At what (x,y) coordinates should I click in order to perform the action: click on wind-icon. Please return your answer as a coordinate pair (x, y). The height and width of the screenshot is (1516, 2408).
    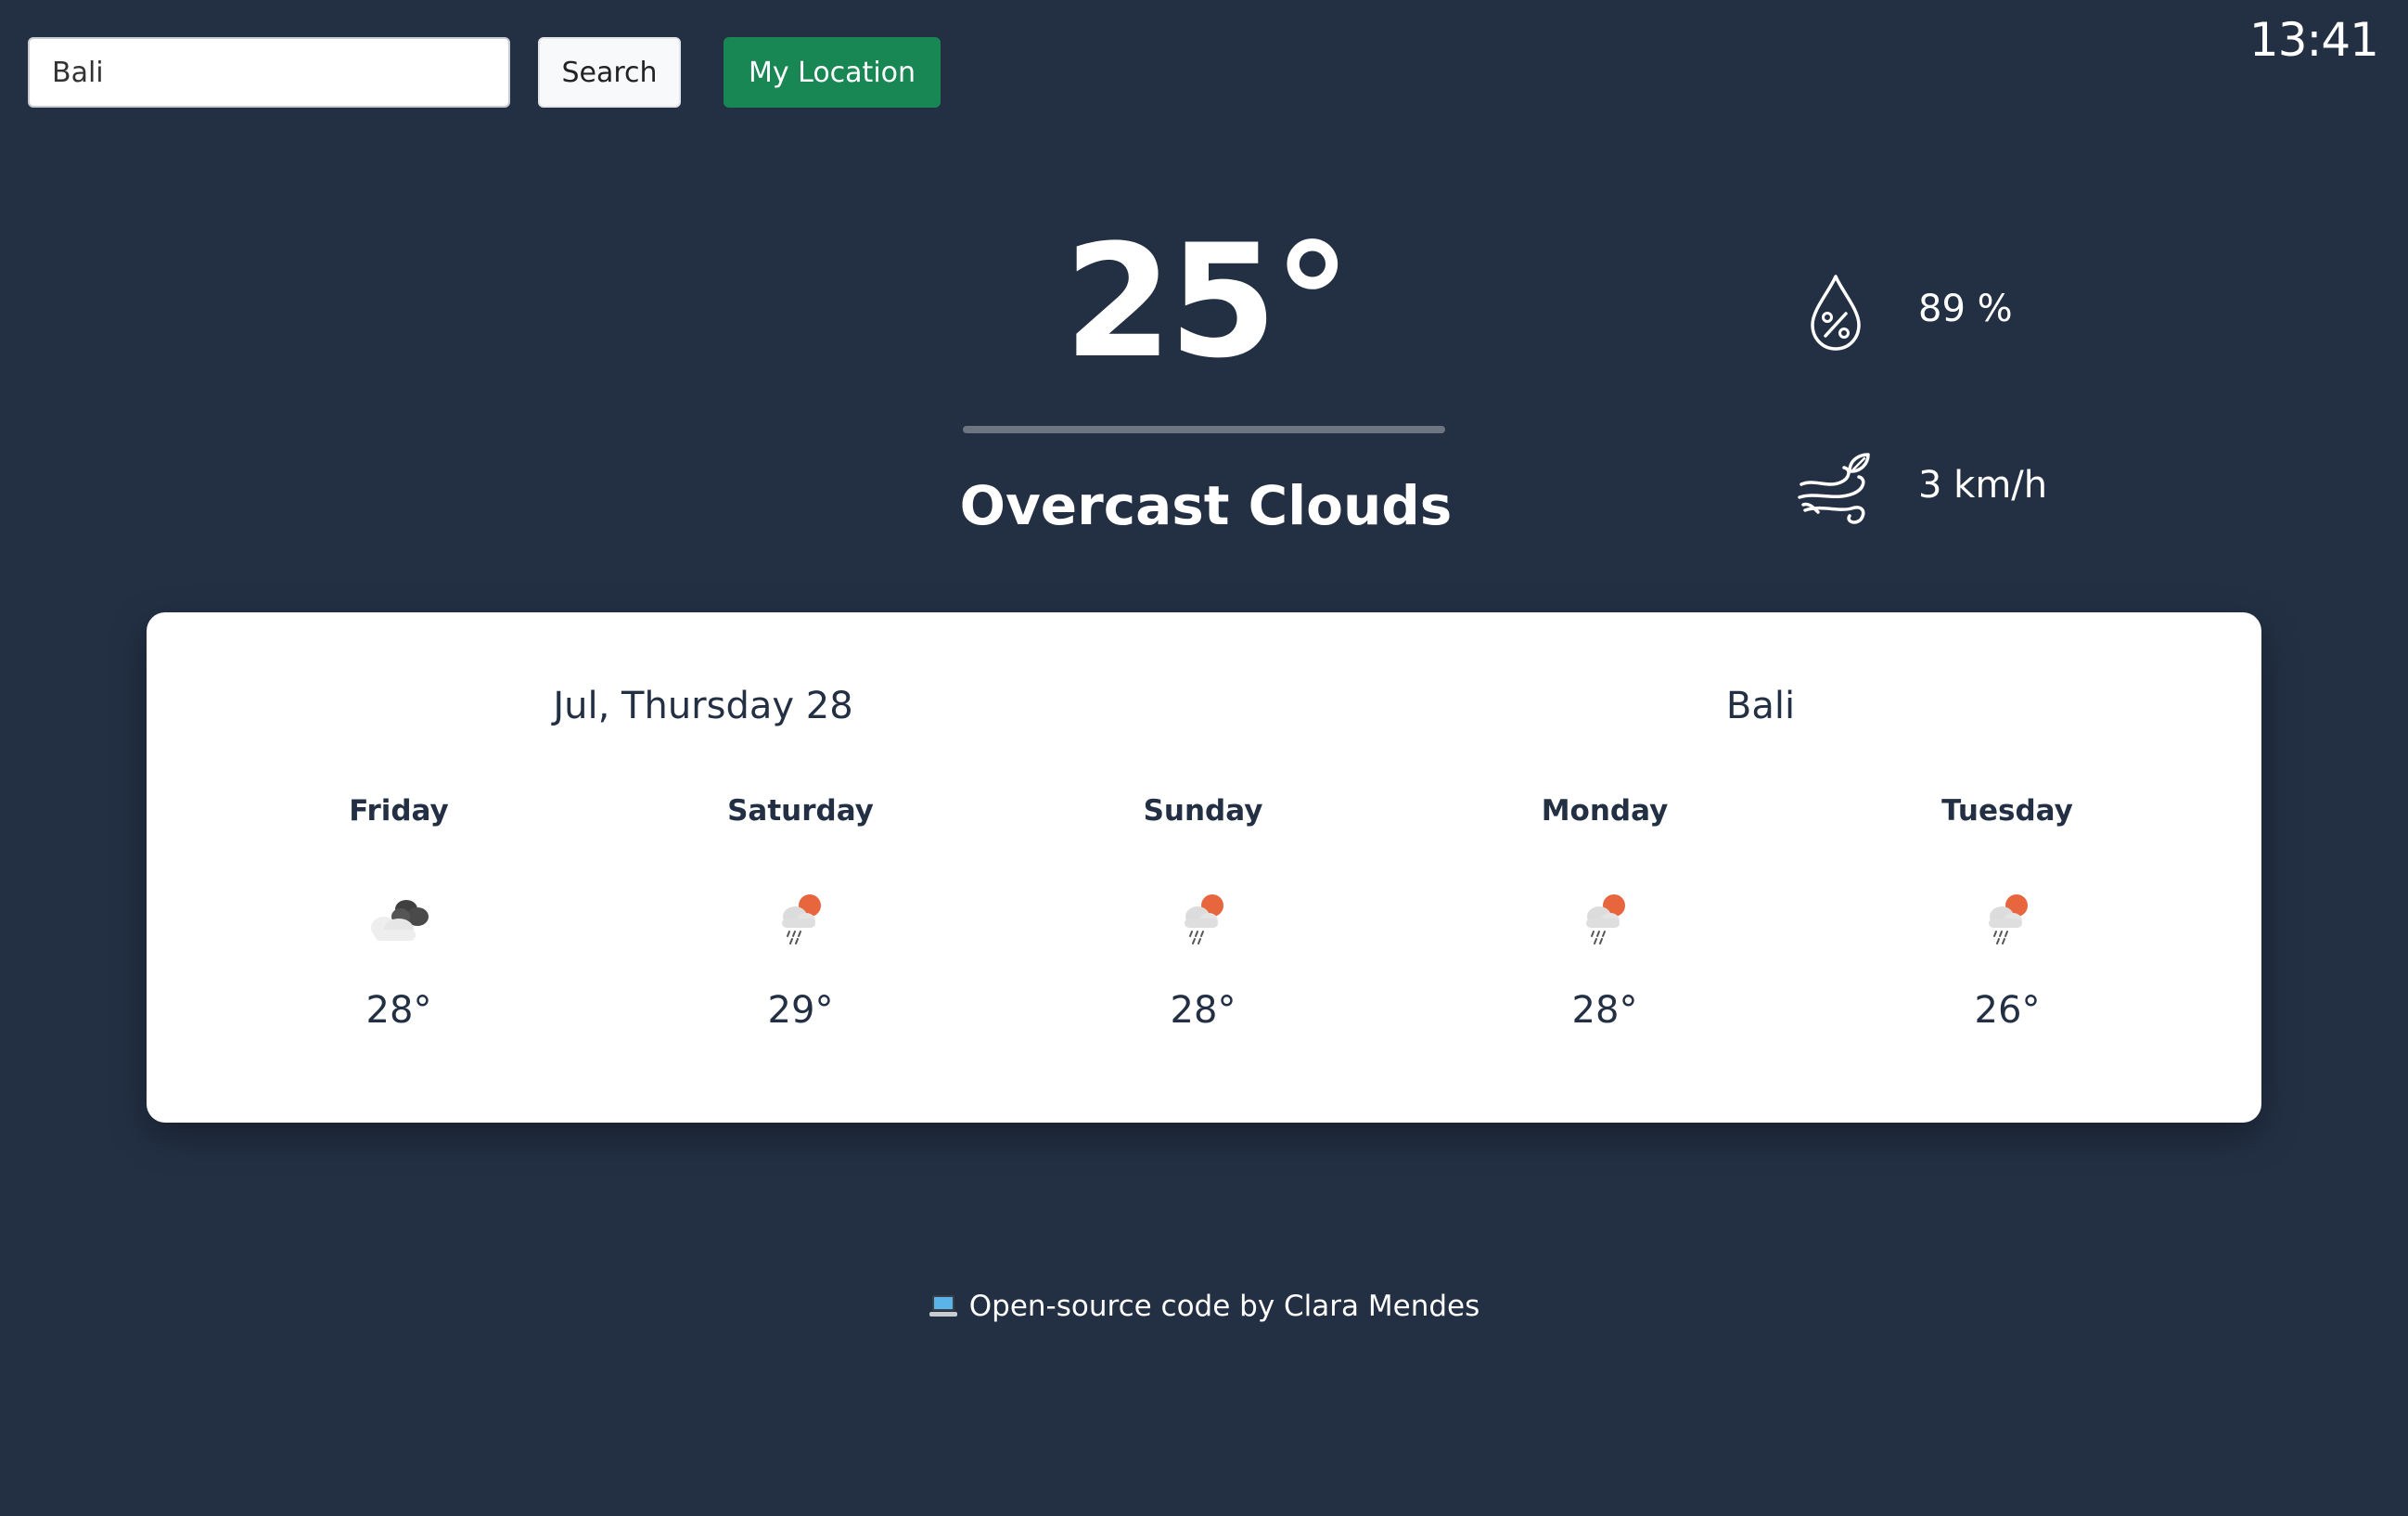
    Looking at the image, I should click on (1834, 488).